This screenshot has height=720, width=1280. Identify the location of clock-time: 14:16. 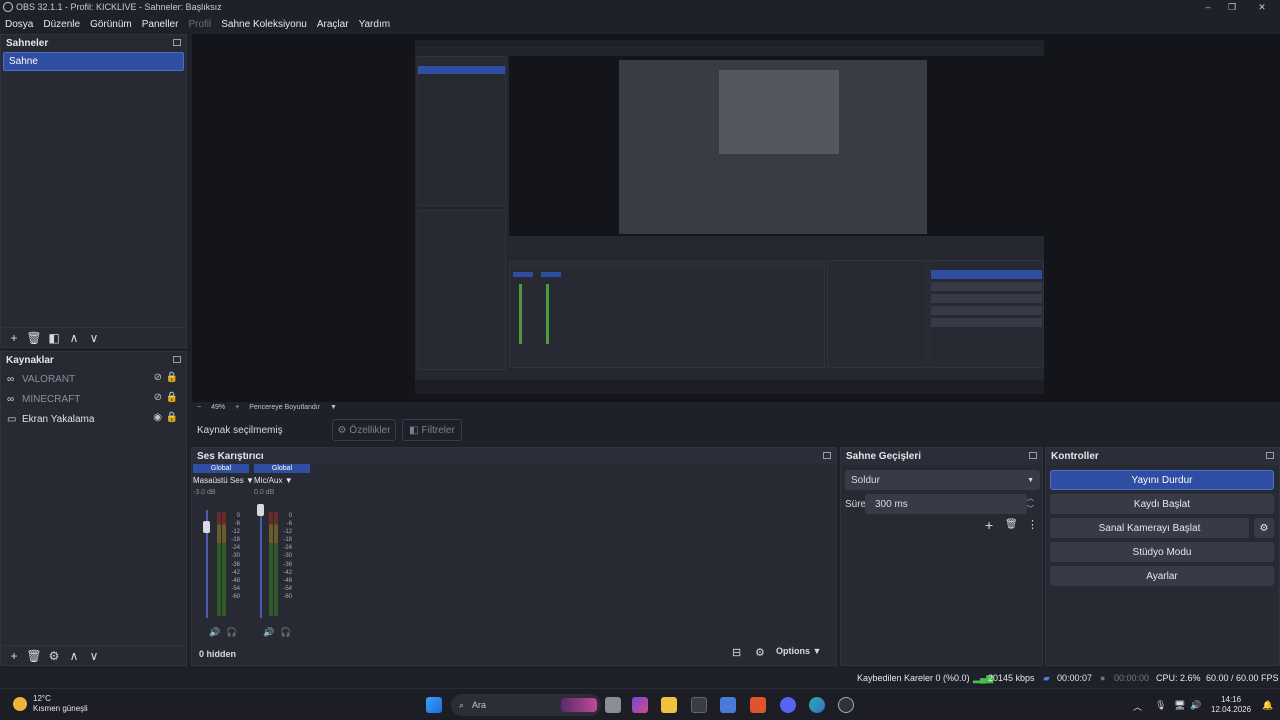
(1231, 699).